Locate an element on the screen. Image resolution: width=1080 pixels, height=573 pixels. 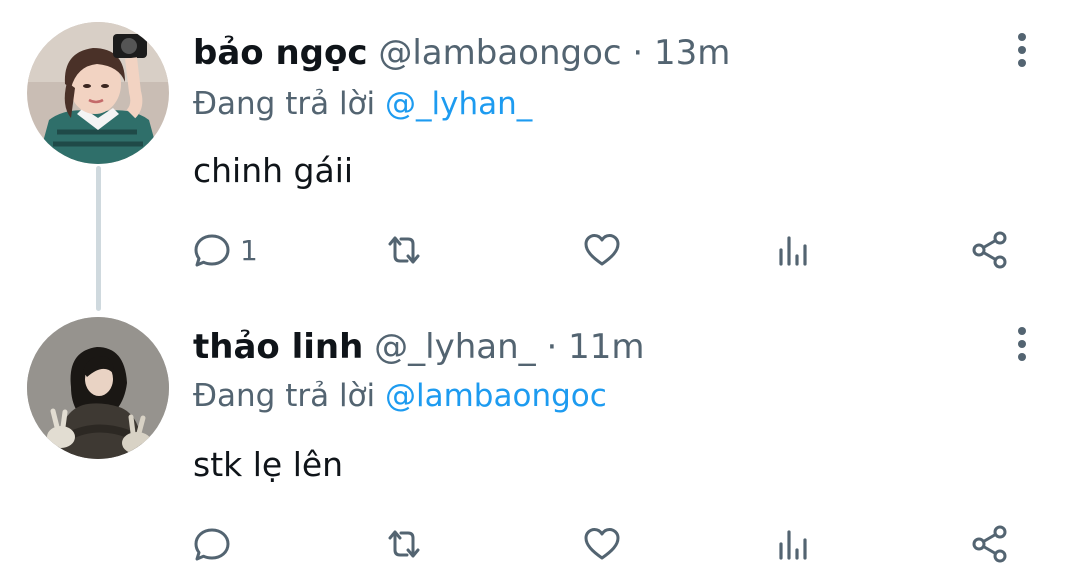
reply-button: 1 is located at coordinates (224, 250).